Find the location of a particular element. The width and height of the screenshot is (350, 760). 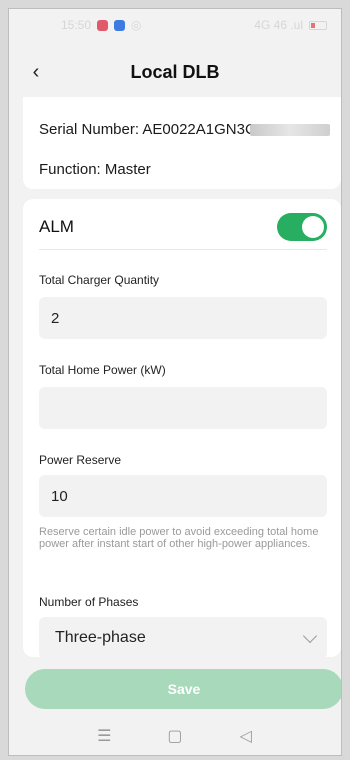

chevron-left-icon: ‹ is located at coordinates (36, 71).